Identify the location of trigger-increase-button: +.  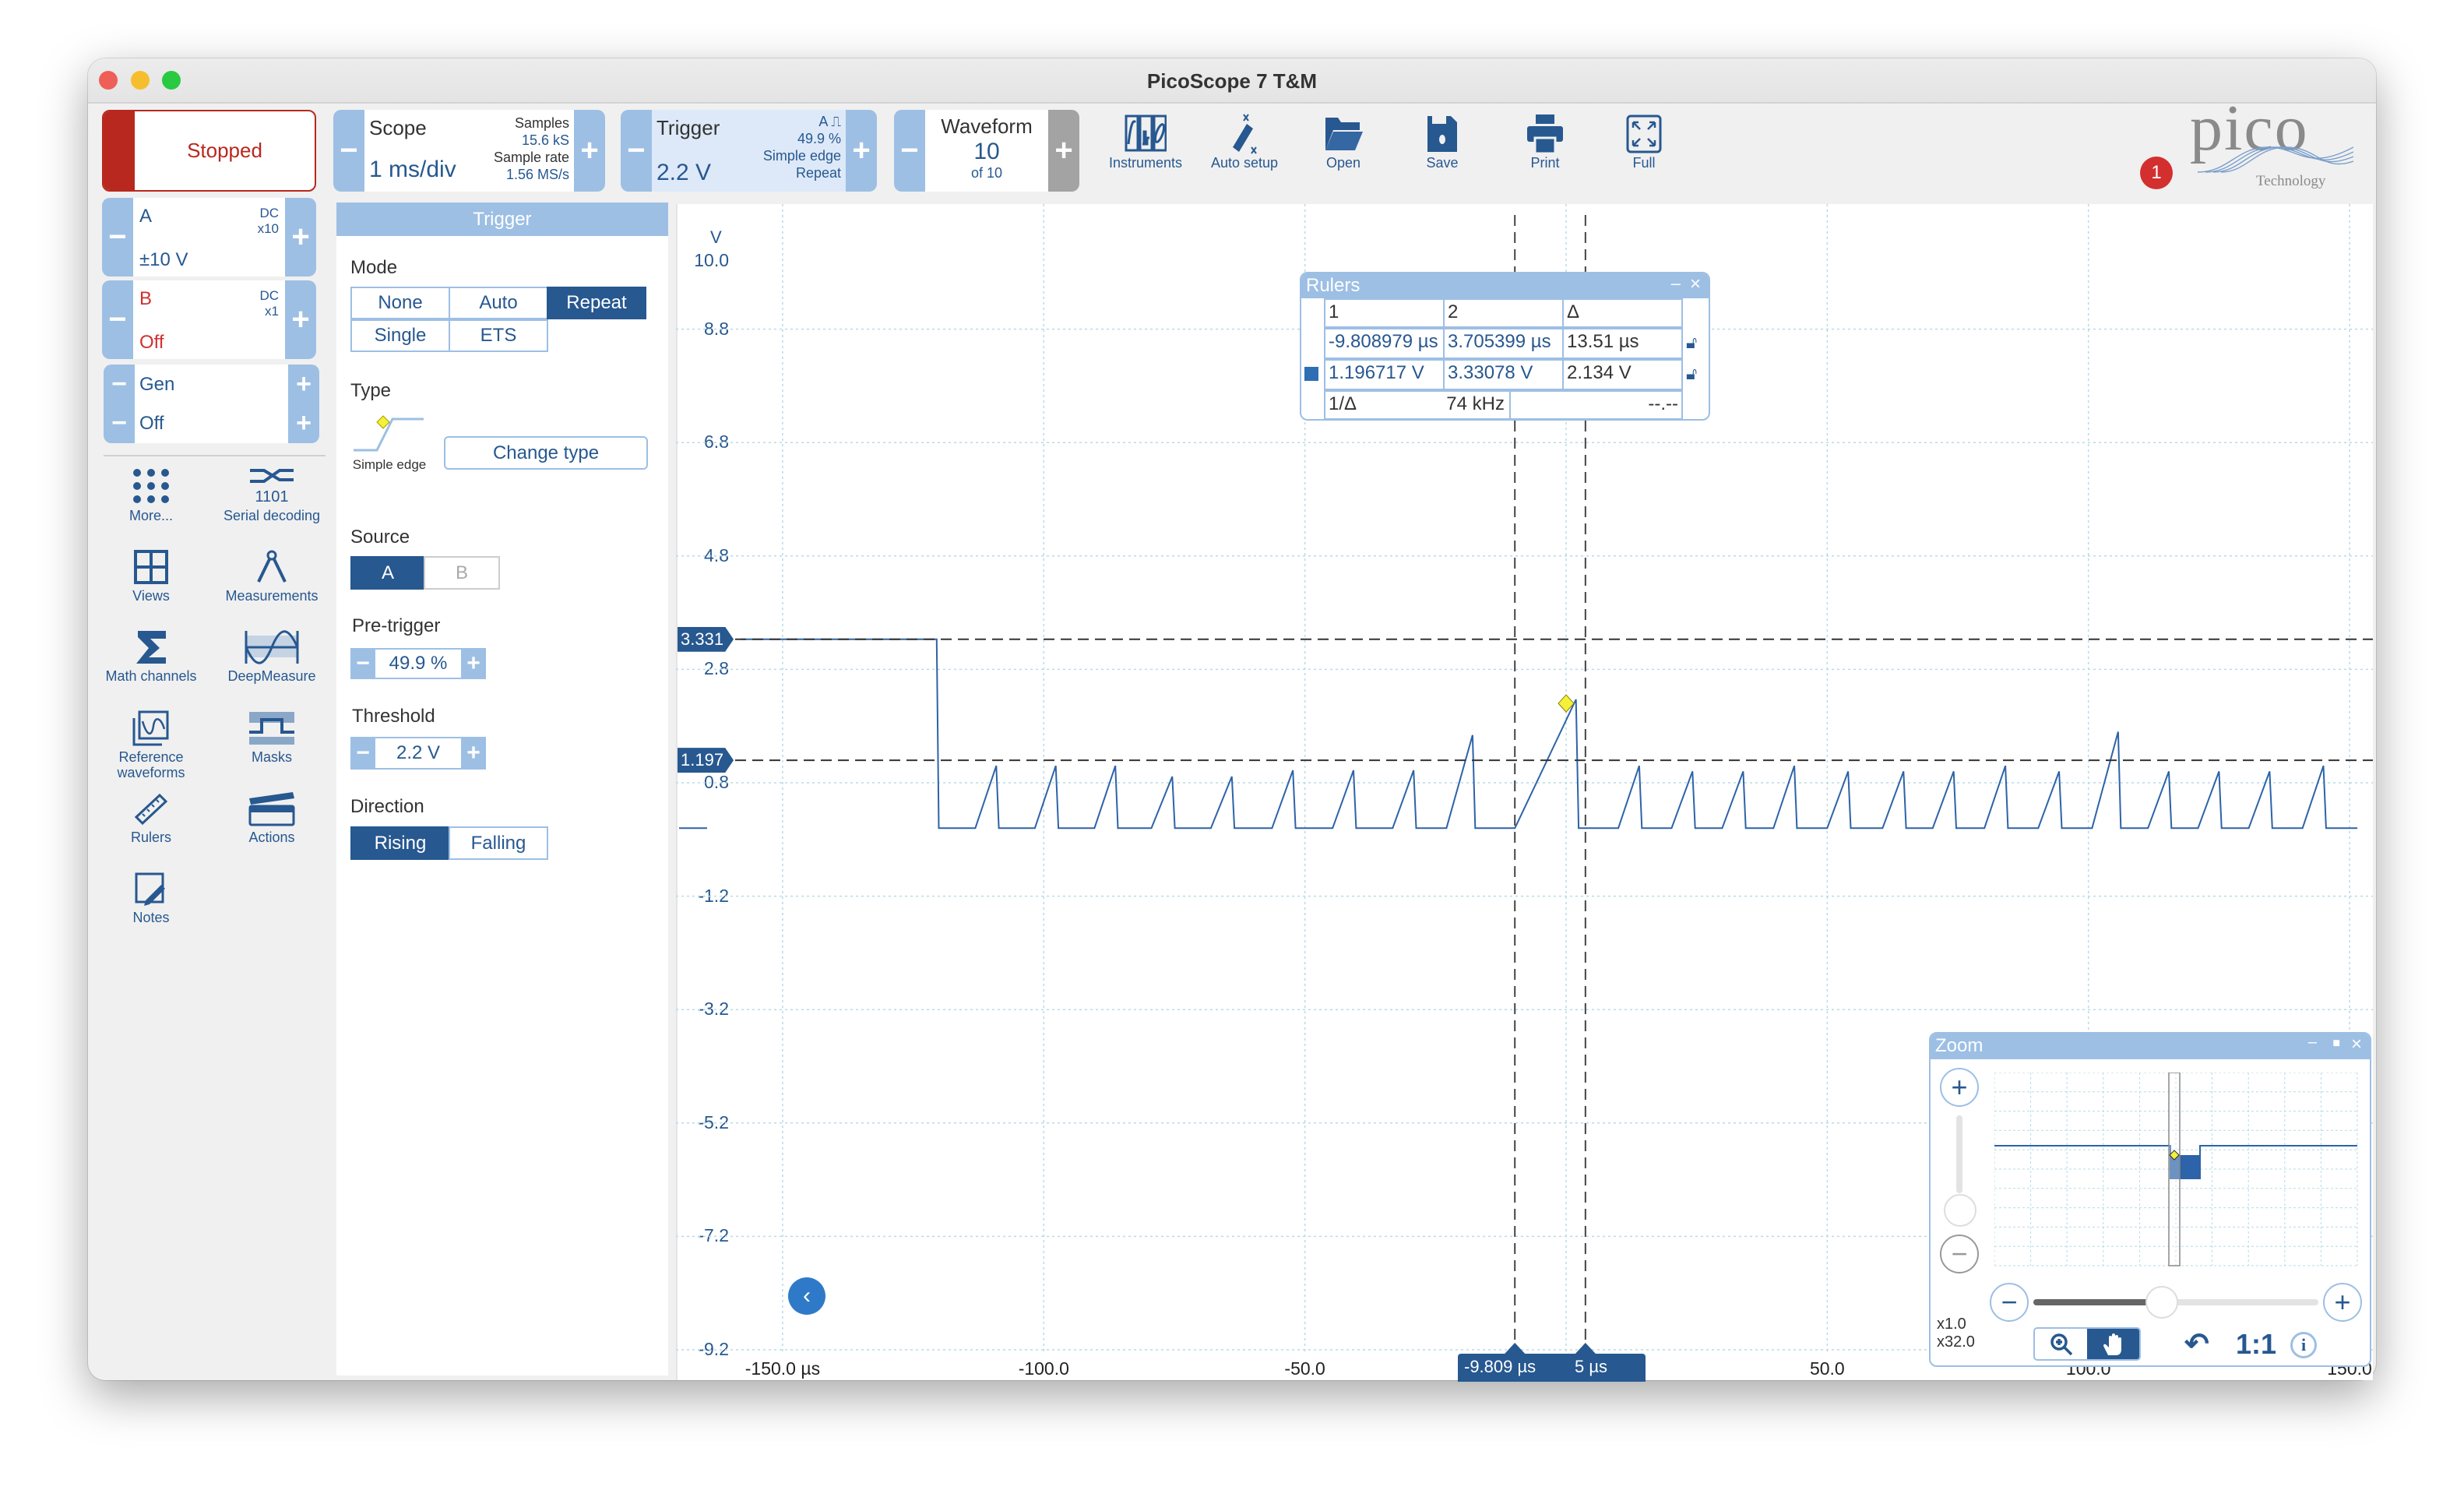
(861, 151).